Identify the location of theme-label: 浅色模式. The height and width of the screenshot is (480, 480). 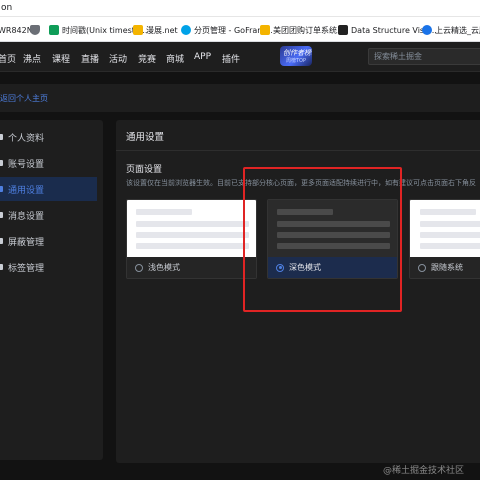
(164, 267).